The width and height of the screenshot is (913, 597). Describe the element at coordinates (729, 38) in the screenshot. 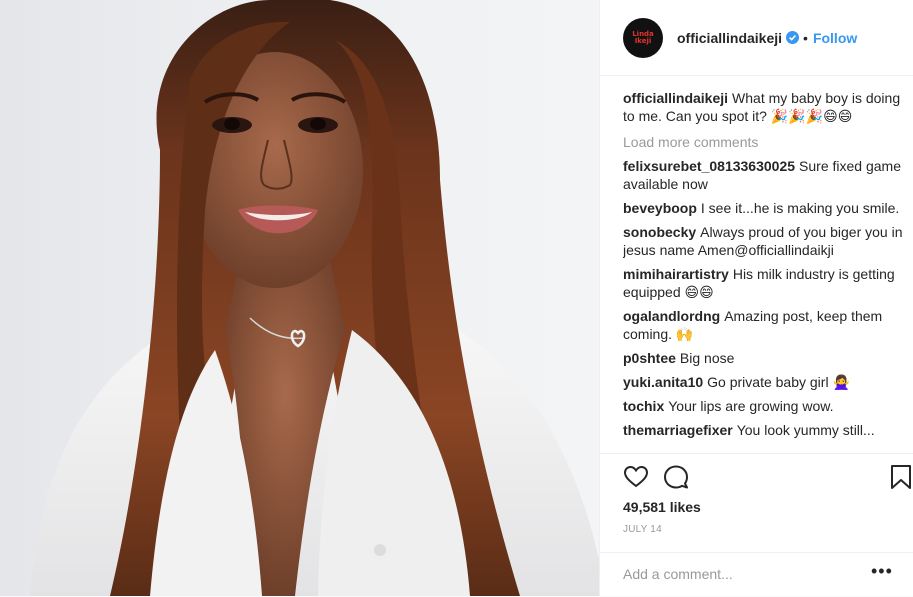

I see `header-username: officiallindaikeji` at that location.